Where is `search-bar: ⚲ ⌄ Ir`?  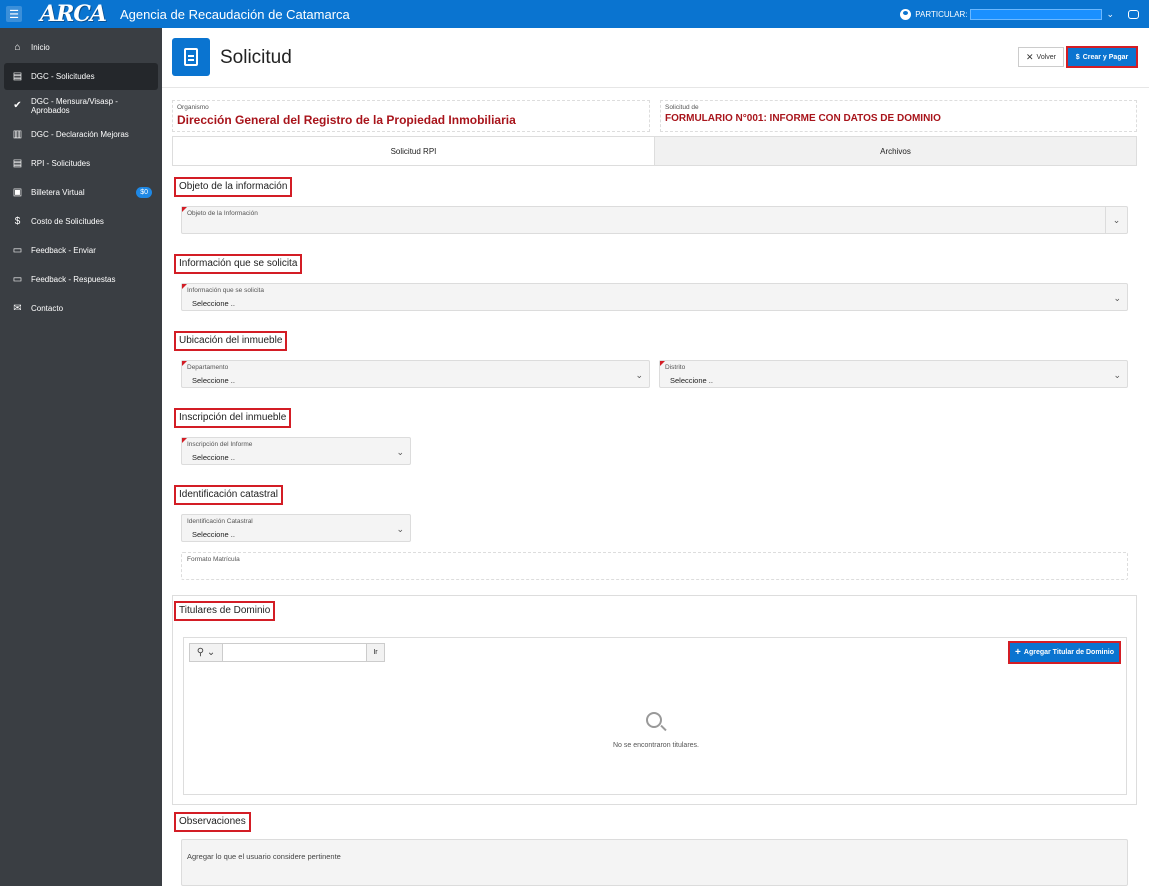
search-bar: ⚲ ⌄ Ir is located at coordinates (287, 652).